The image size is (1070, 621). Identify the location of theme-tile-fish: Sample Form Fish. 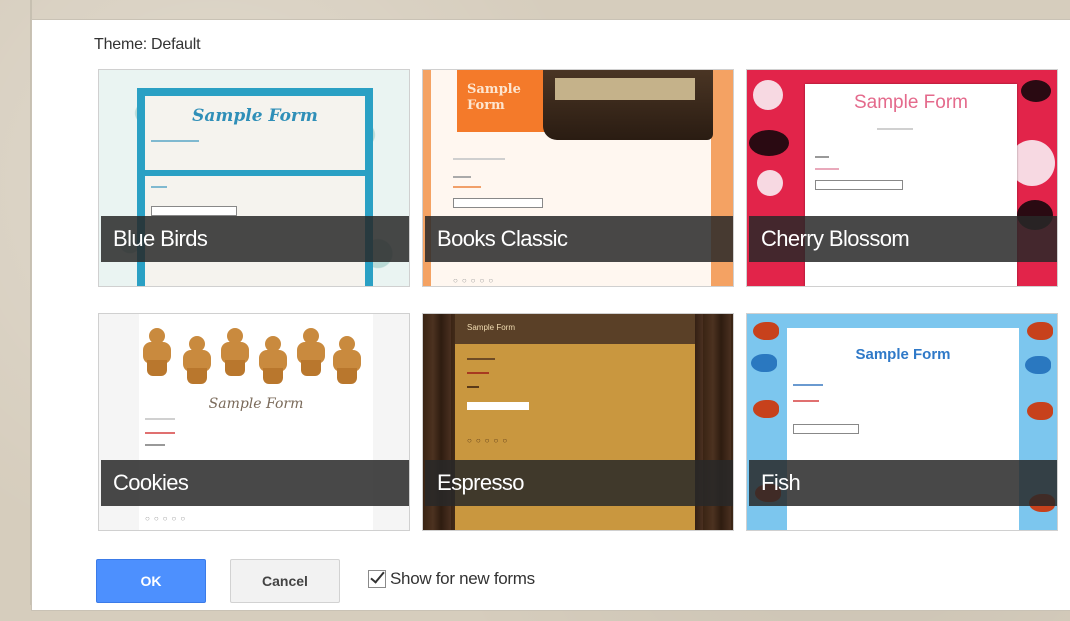
(902, 422).